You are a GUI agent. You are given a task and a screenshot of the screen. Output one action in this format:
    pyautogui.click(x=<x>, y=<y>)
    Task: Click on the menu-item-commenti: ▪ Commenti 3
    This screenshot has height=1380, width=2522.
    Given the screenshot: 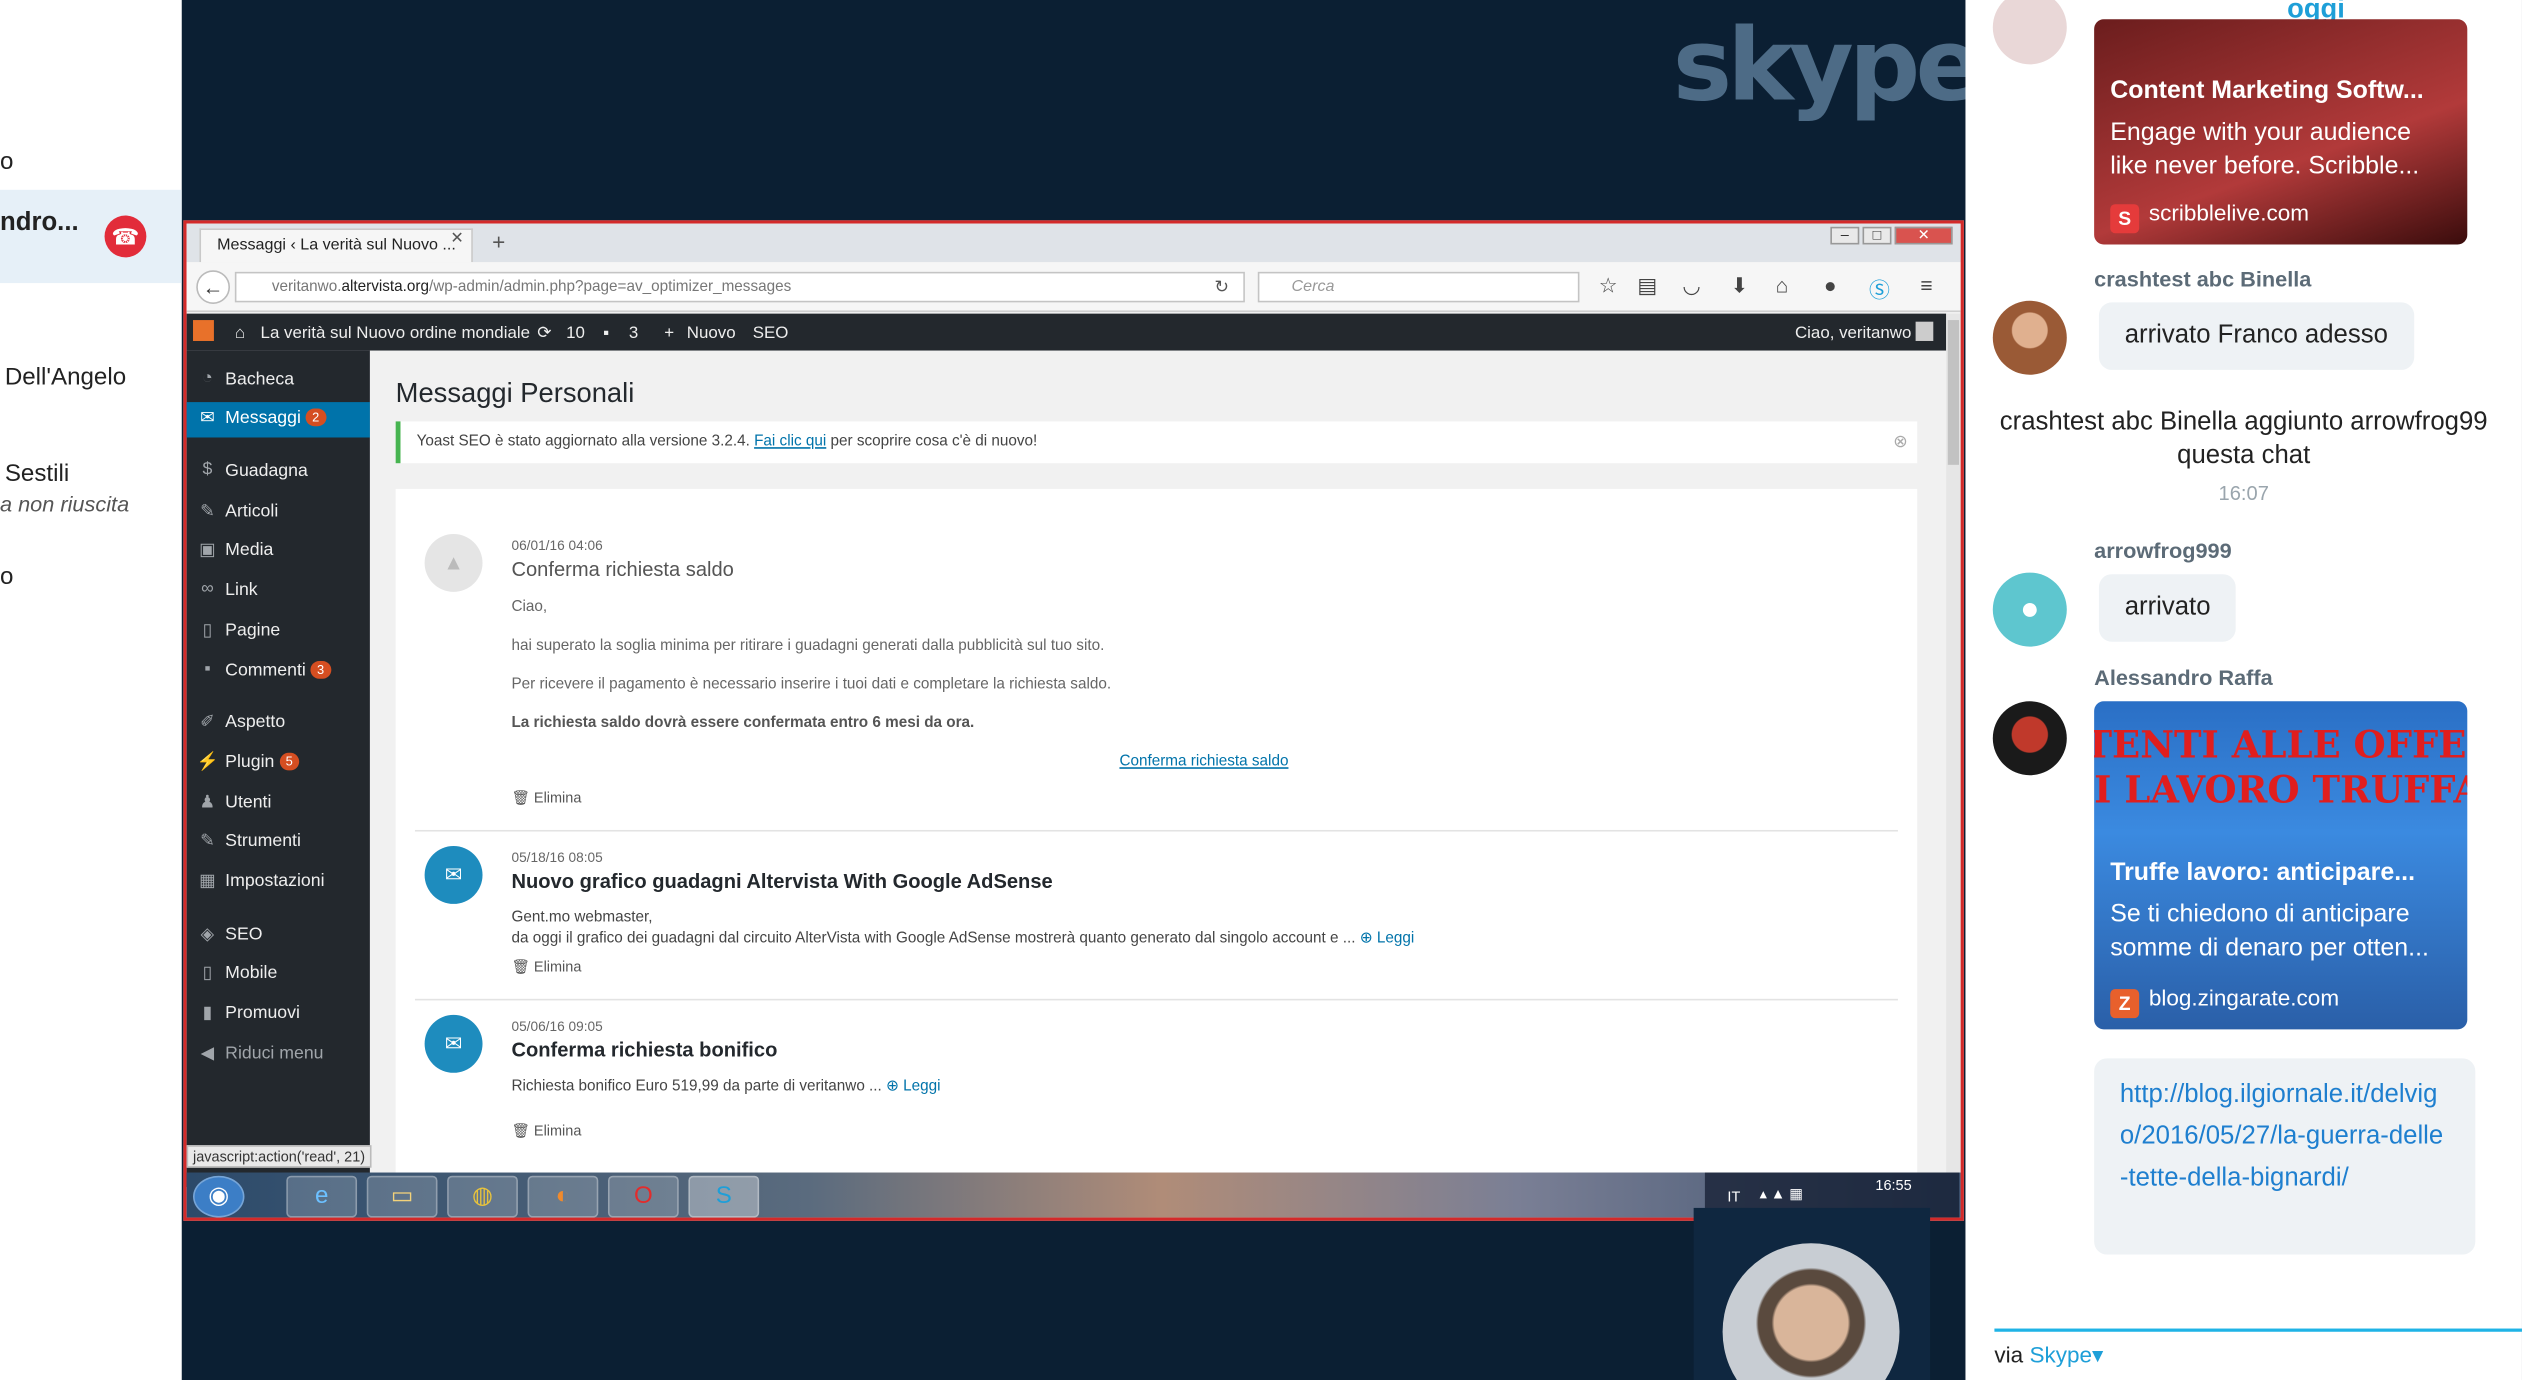 What is the action you would take?
    pyautogui.click(x=278, y=672)
    